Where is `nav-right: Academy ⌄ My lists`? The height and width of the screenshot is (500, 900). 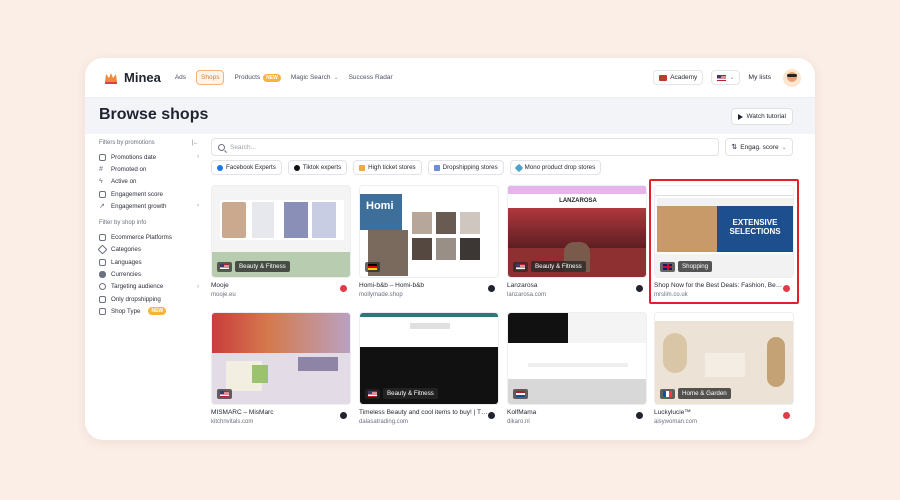
nav-right: Academy ⌄ My lists is located at coordinates (727, 77).